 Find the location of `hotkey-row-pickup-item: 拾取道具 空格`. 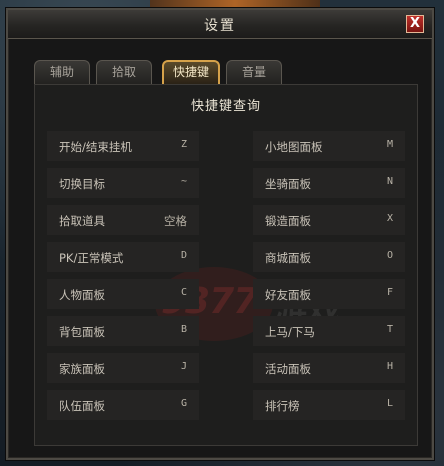

hotkey-row-pickup-item: 拾取道具 空格 is located at coordinates (123, 220).